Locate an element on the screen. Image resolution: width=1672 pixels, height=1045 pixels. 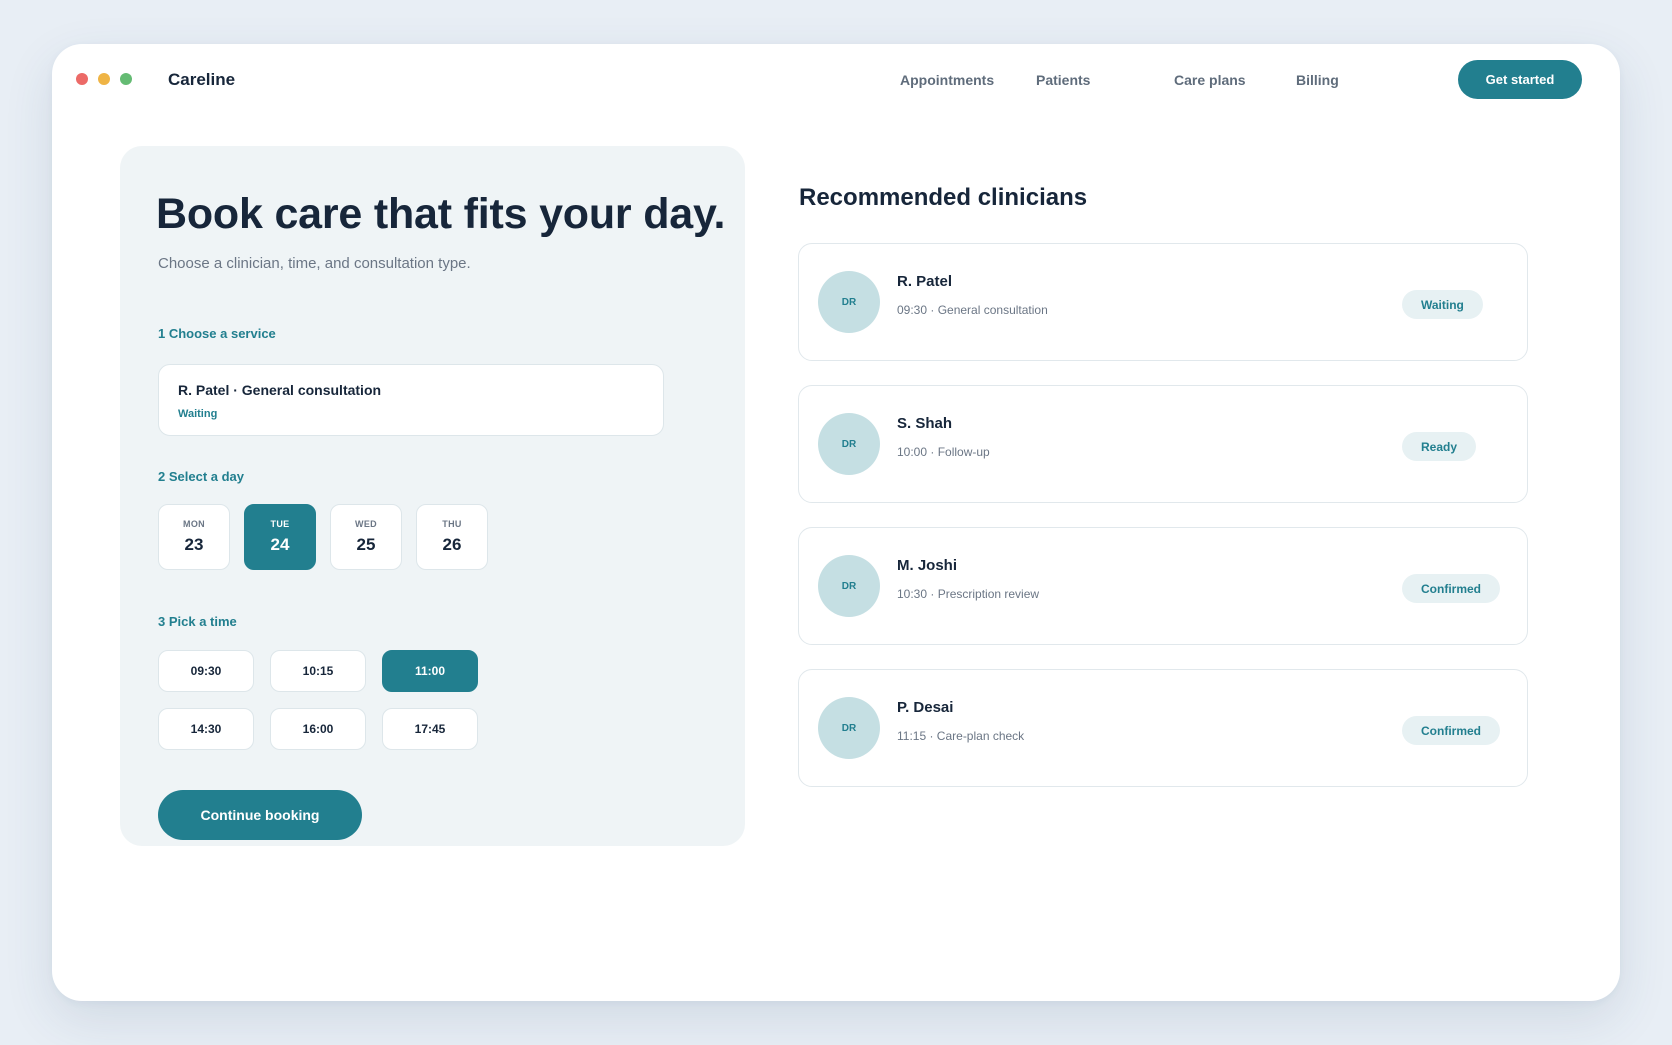
day-option: WED 25 is located at coordinates (366, 537).